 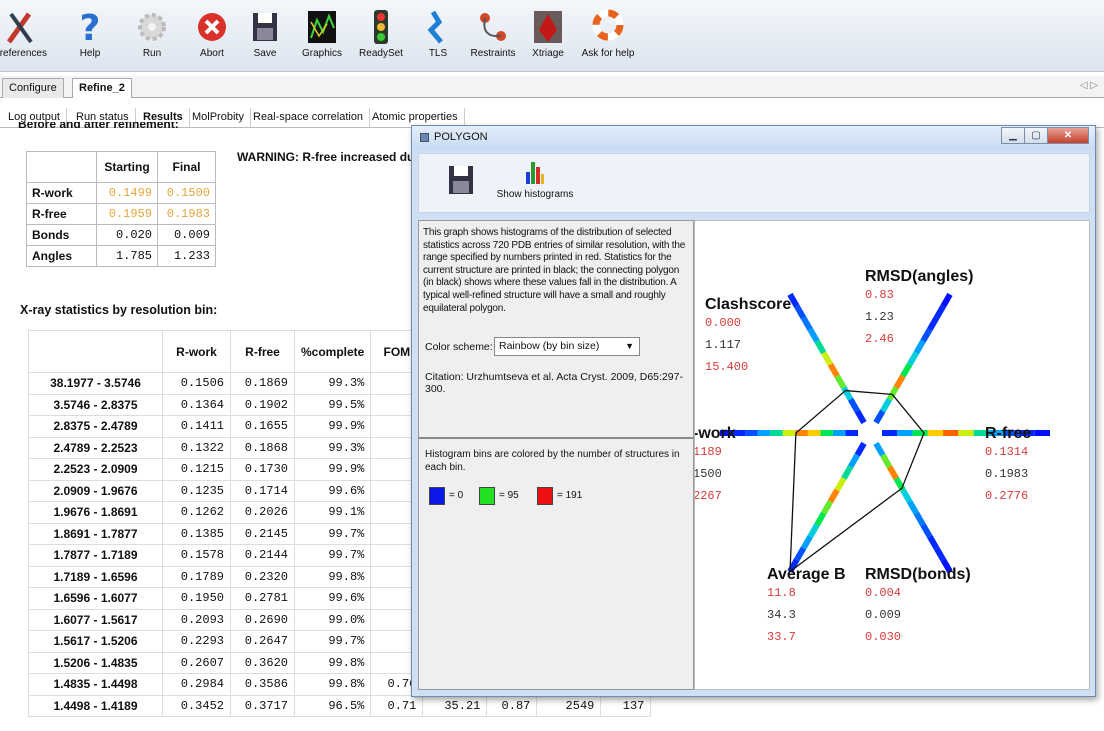 I want to click on readyset-button: ReadySet, so click(x=381, y=33).